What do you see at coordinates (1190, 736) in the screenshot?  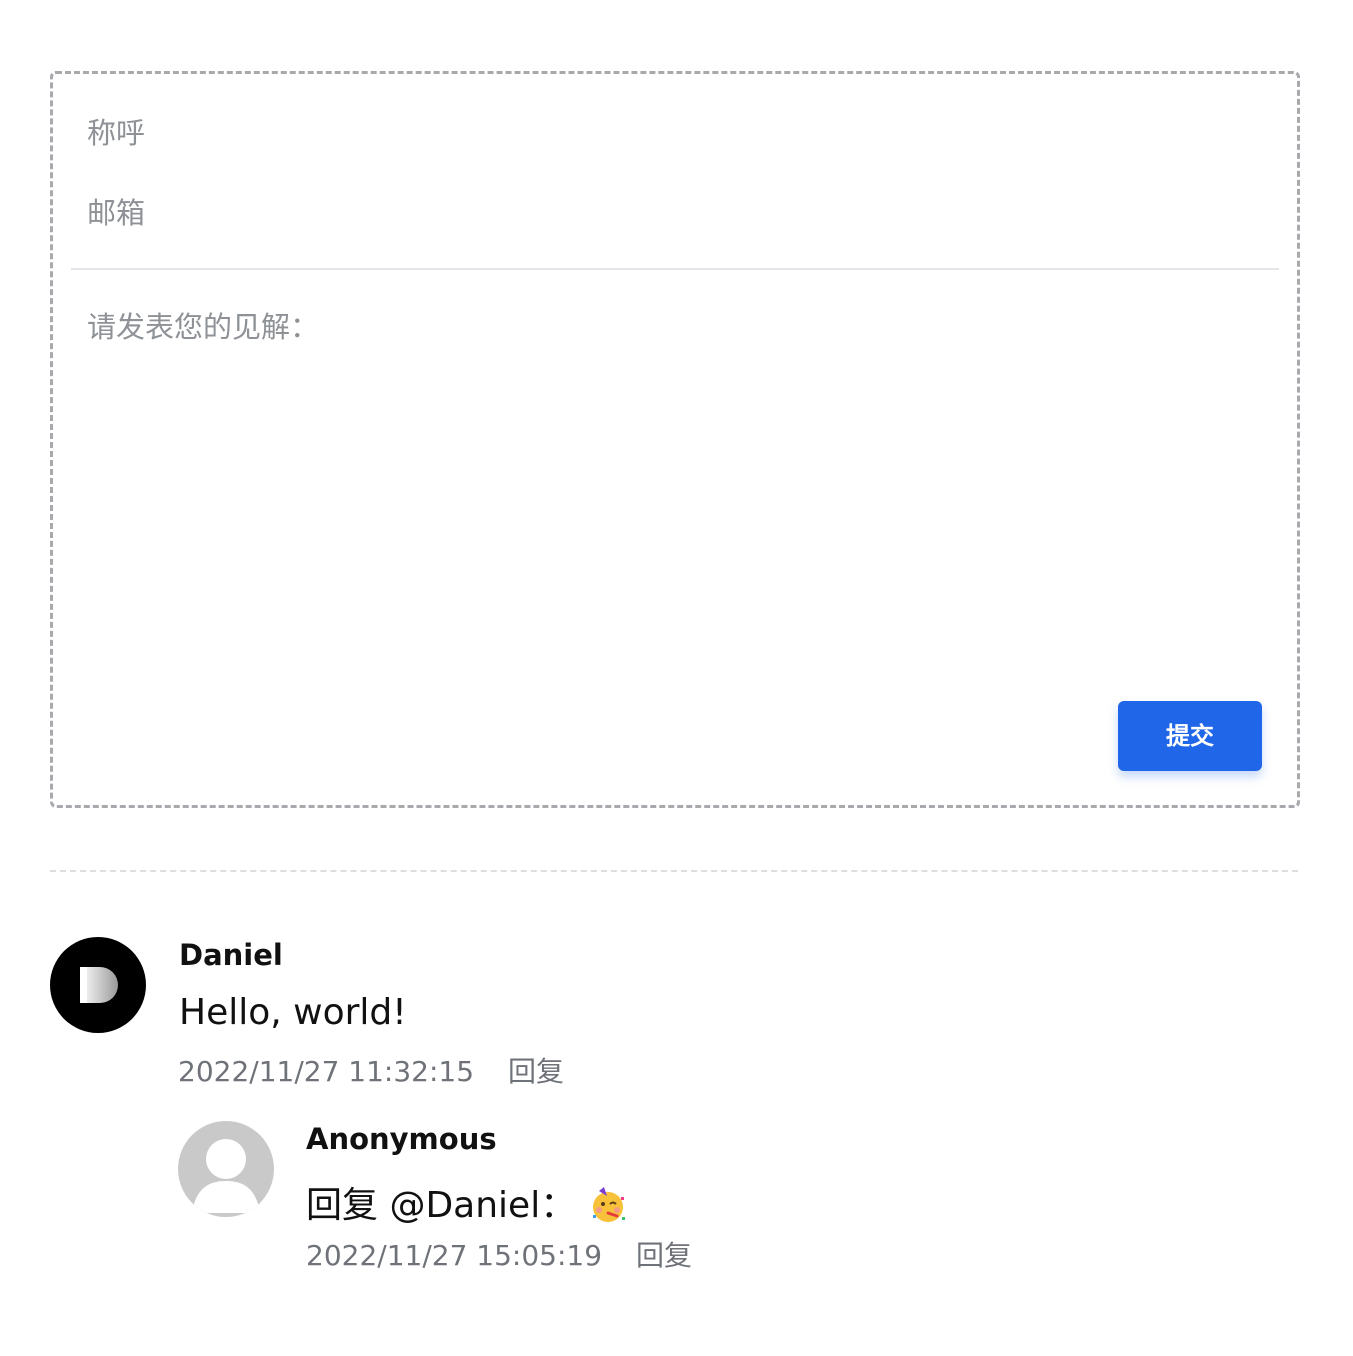 I see `submit-button: 提交` at bounding box center [1190, 736].